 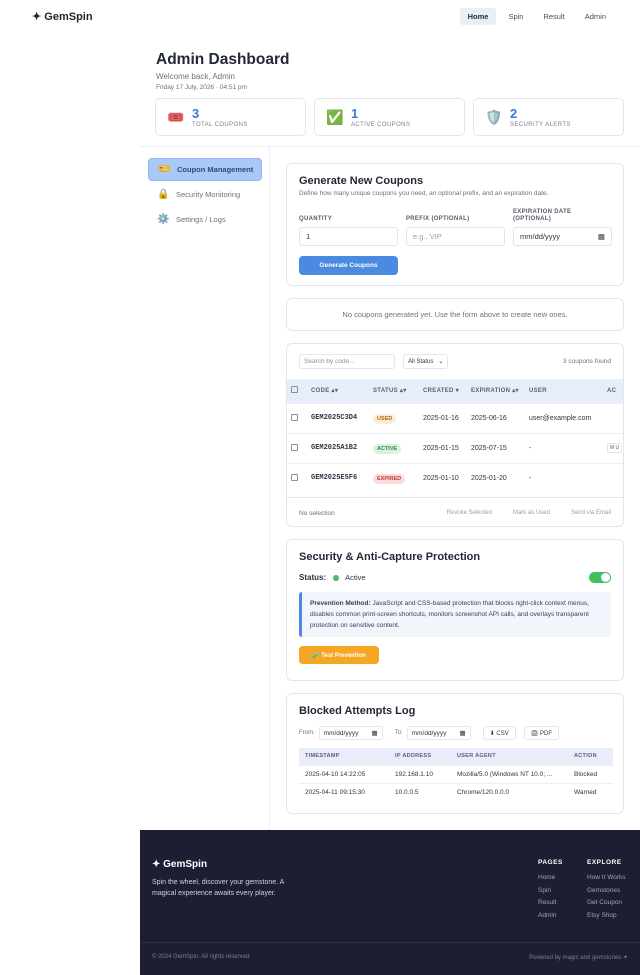 I want to click on footer-link-etsy-shop: Etsy Shop, so click(x=606, y=916).